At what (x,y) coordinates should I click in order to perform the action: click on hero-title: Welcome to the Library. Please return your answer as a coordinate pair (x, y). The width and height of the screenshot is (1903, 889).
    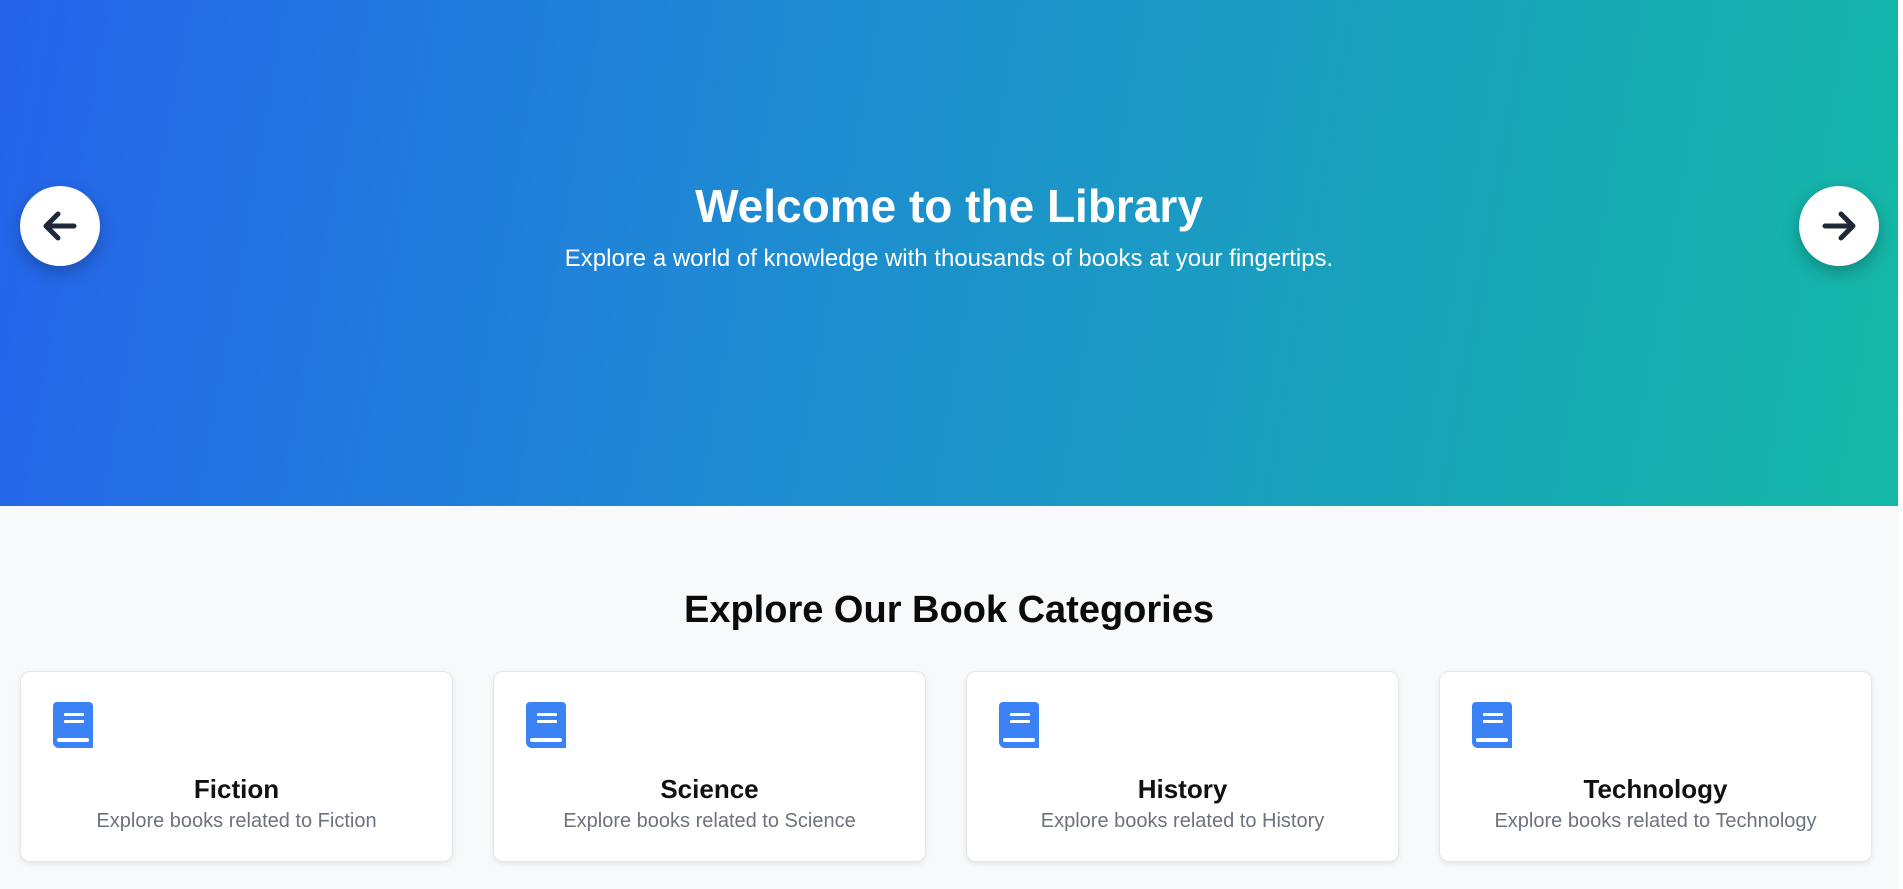
    Looking at the image, I should click on (949, 206).